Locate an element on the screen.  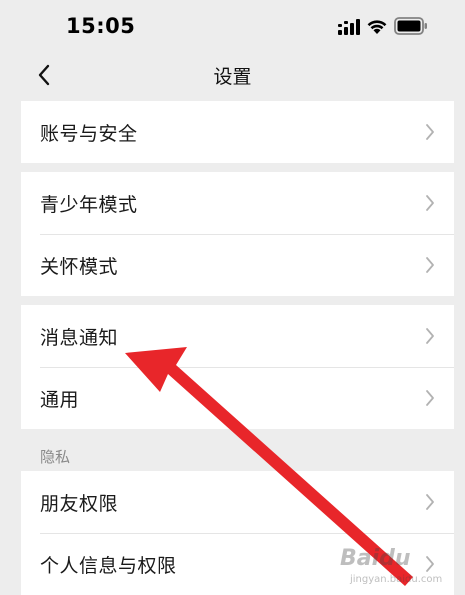
signal-icon is located at coordinates (349, 27).